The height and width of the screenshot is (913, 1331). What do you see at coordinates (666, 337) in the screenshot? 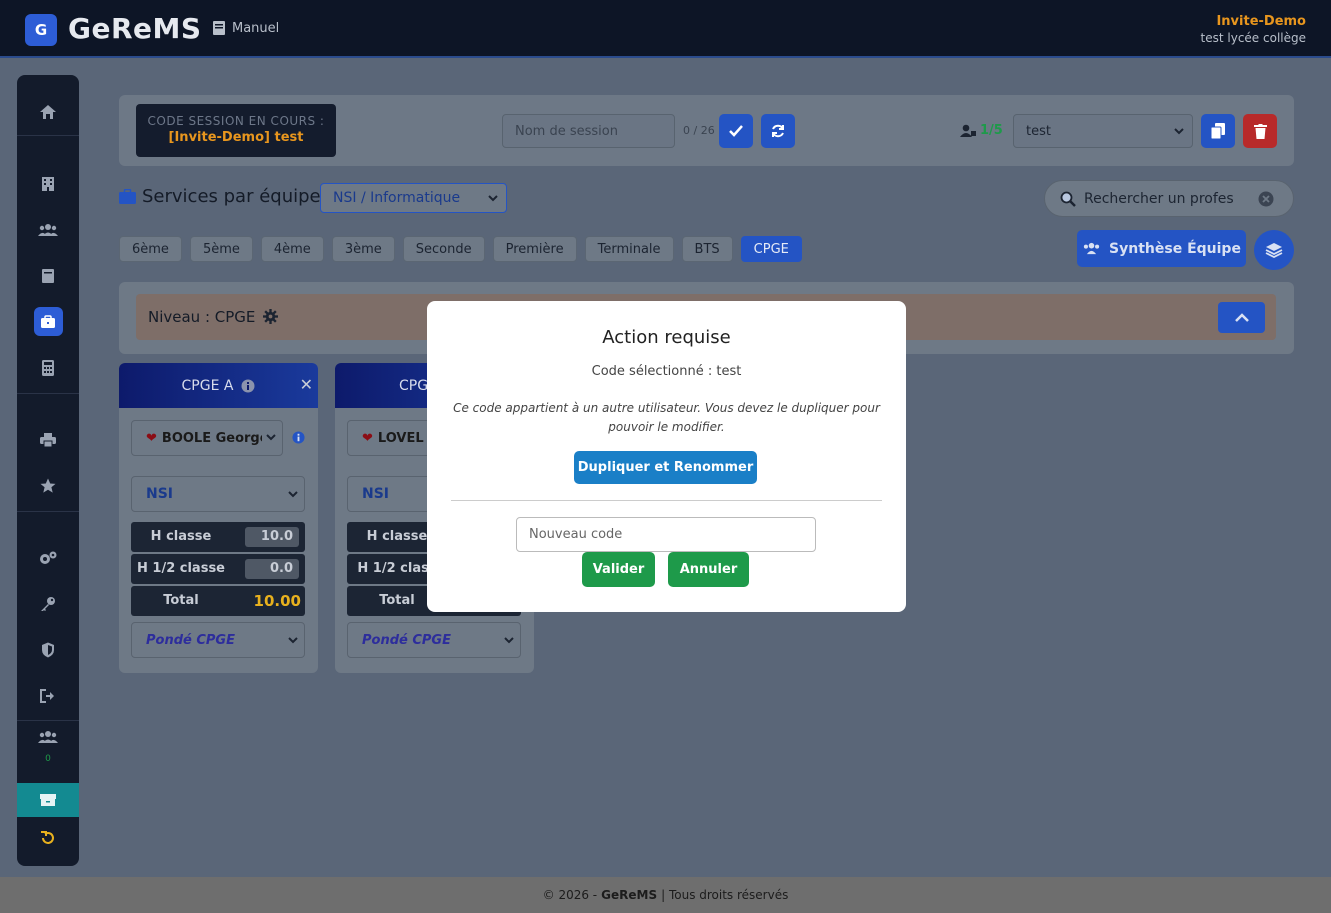
I see `modal-title: Action requise` at bounding box center [666, 337].